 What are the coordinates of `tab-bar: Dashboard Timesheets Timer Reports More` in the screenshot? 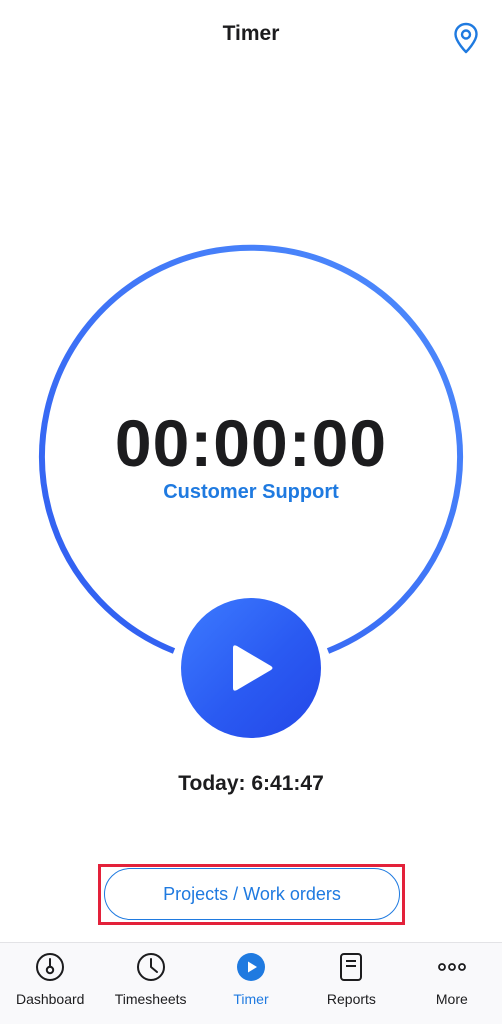 It's located at (251, 983).